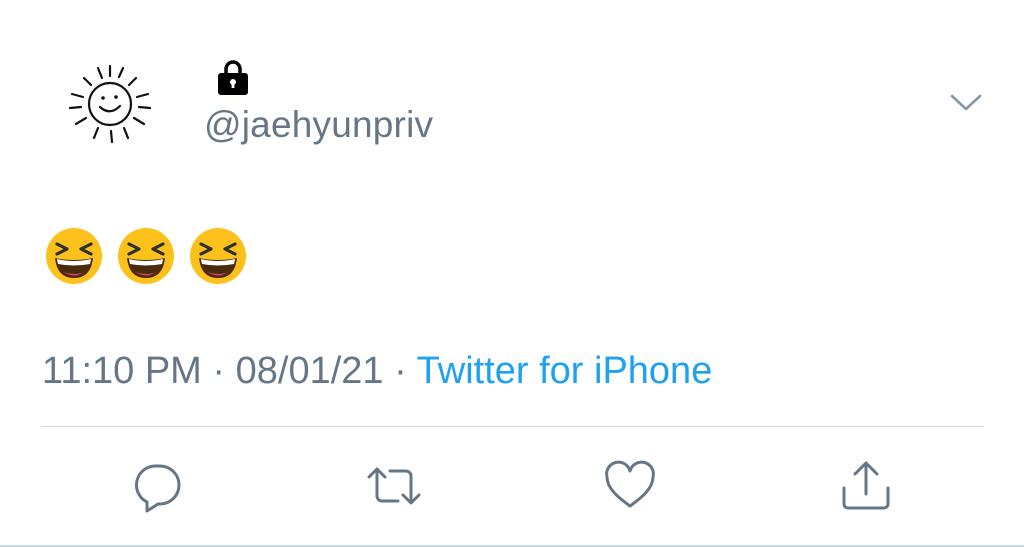  I want to click on like-button, so click(630, 486).